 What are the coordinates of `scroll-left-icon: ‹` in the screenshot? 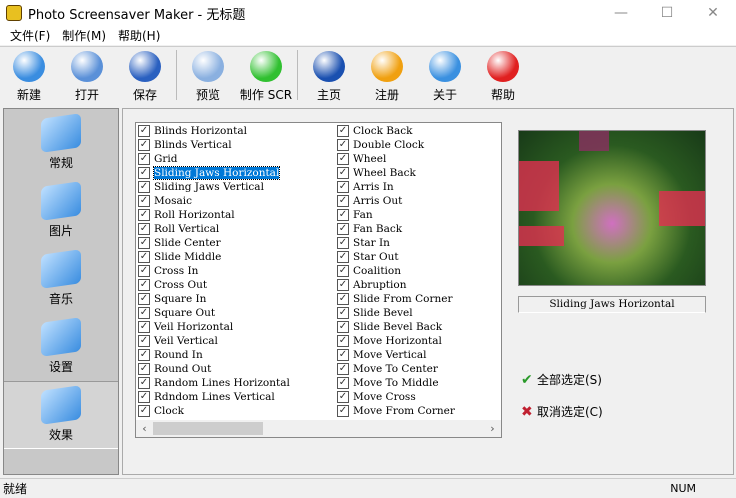 It's located at (144, 428).